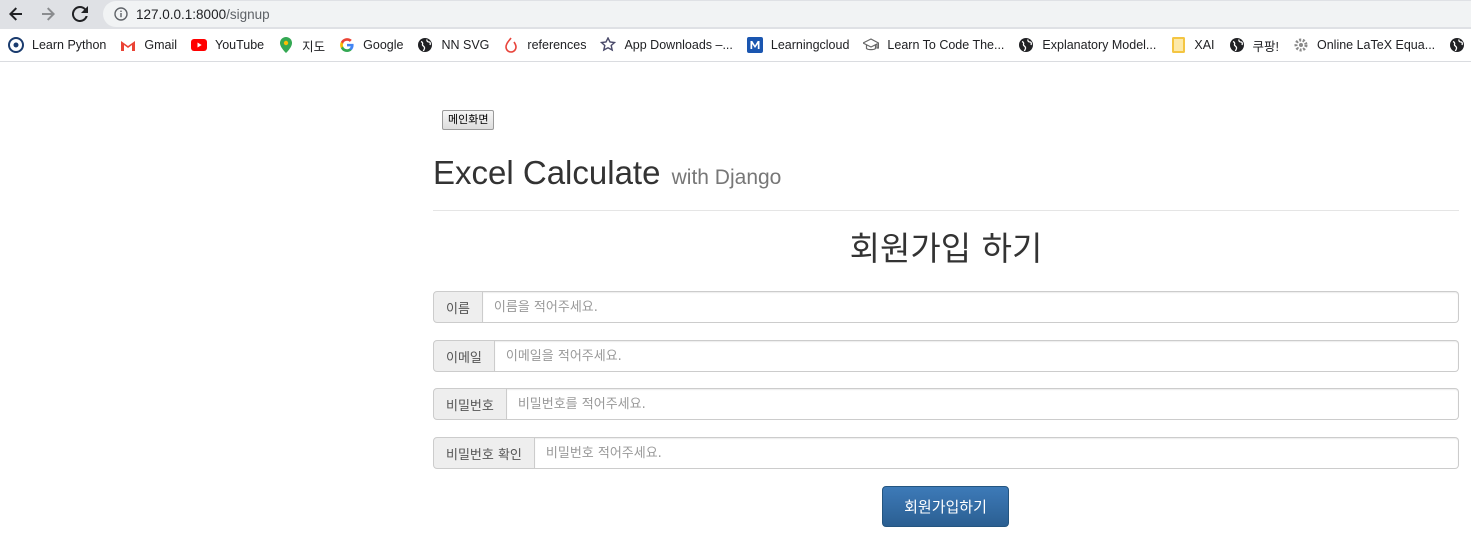 The image size is (1471, 542). What do you see at coordinates (1265, 46) in the screenshot?
I see `bookmark-label: 쿠팡!` at bounding box center [1265, 46].